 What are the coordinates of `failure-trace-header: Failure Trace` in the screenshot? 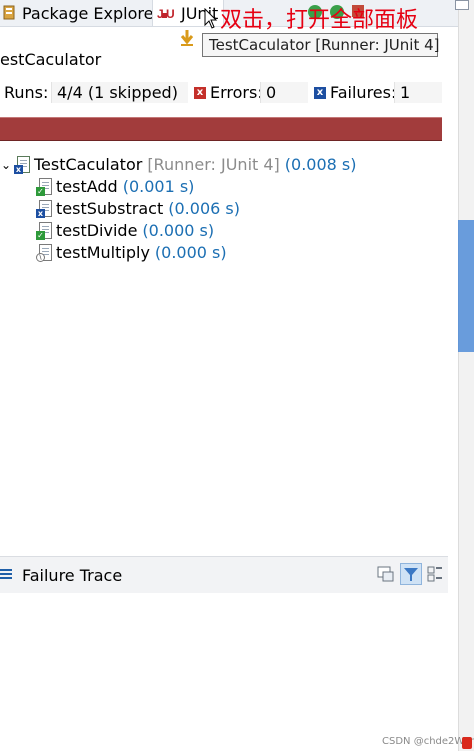 It's located at (224, 575).